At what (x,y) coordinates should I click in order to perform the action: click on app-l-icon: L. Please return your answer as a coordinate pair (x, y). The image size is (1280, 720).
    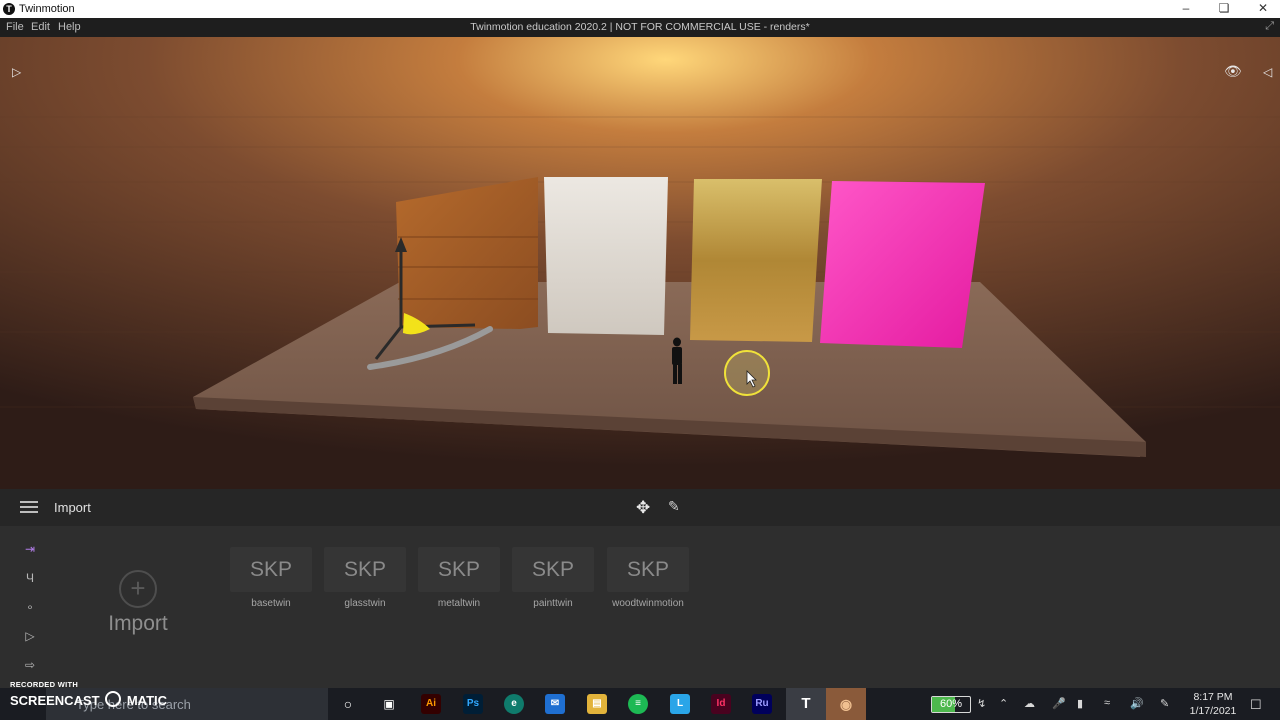
    Looking at the image, I should click on (680, 704).